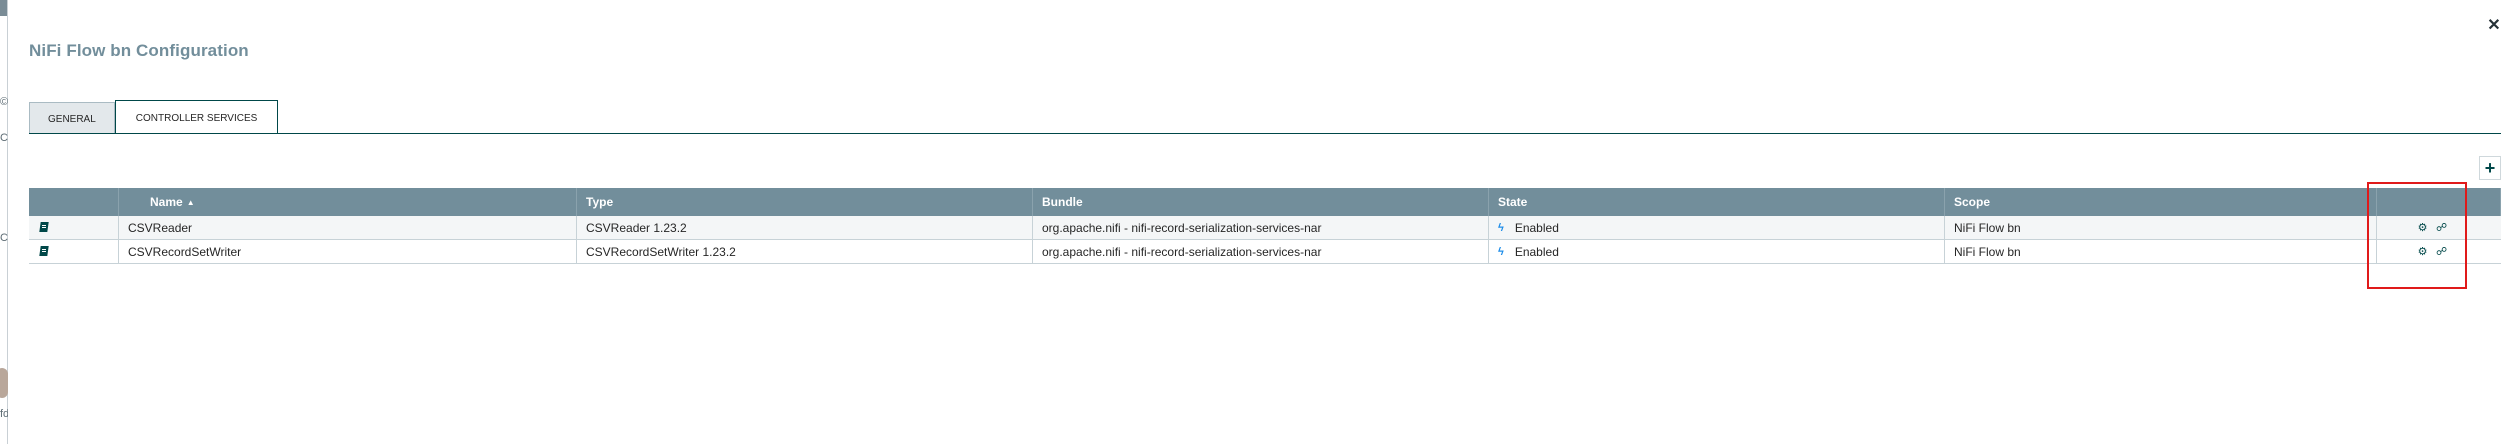  Describe the element at coordinates (1261, 202) in the screenshot. I see `column-header-bundle: Bundle` at that location.